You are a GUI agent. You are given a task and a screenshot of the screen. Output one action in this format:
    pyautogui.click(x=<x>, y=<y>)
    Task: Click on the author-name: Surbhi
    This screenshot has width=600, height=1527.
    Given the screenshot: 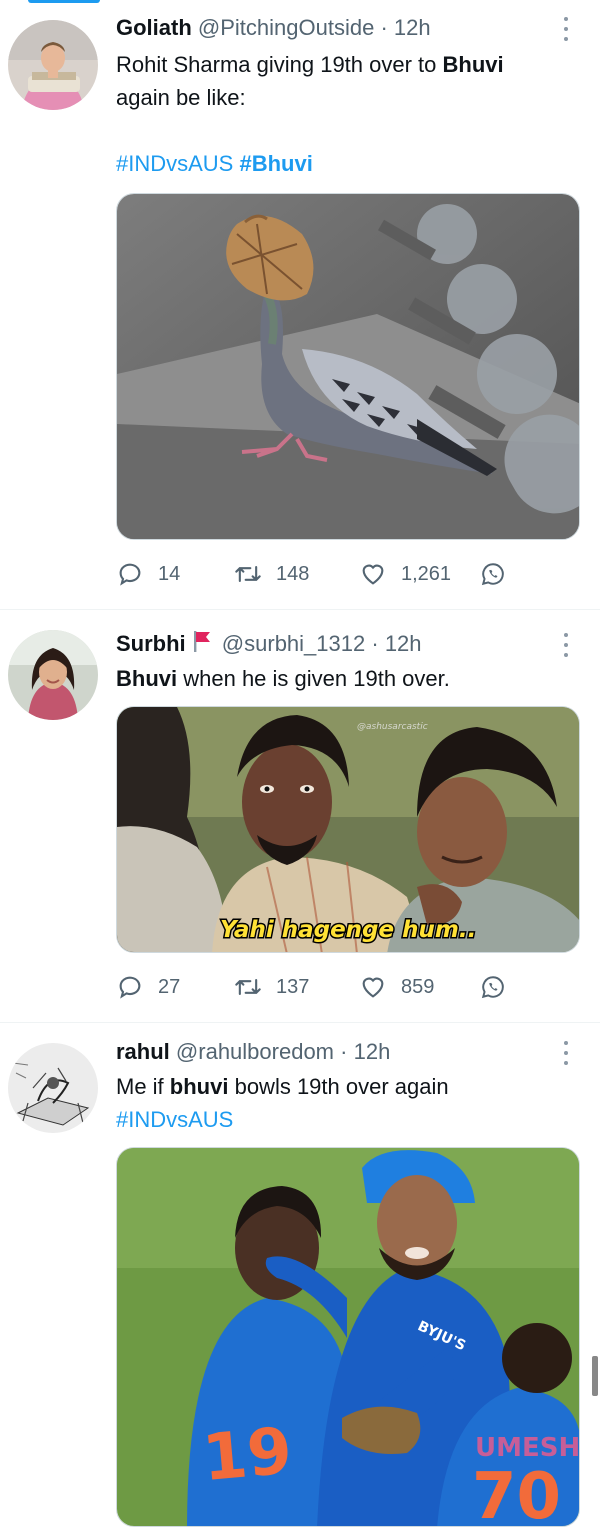 What is the action you would take?
    pyautogui.click(x=151, y=643)
    